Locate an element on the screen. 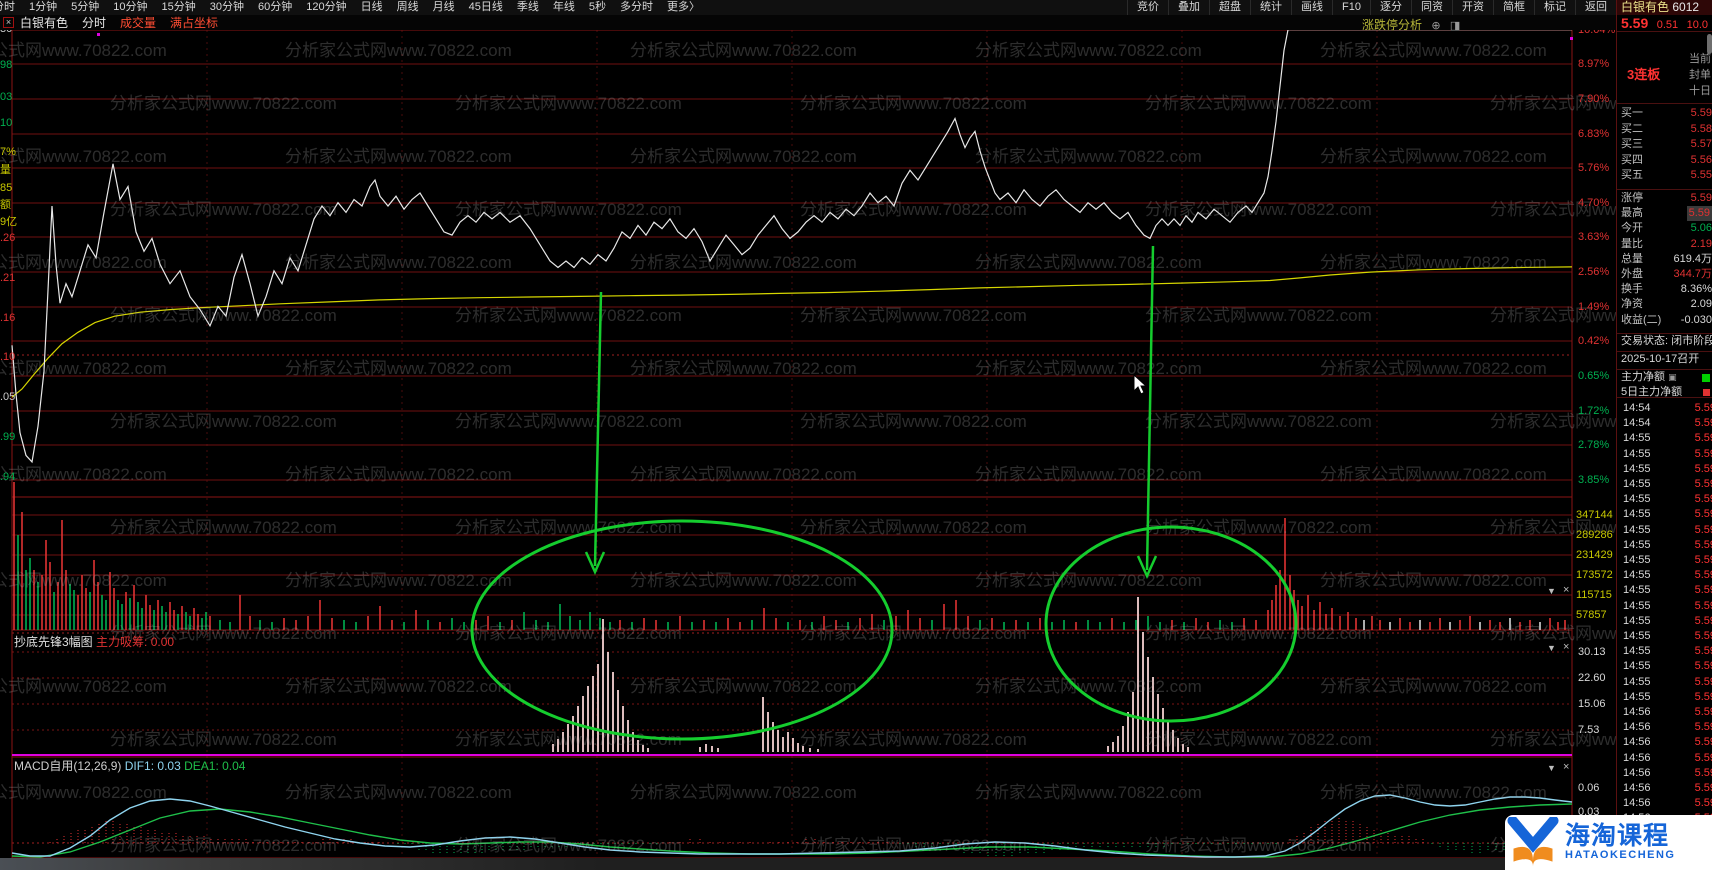 This screenshot has height=870, width=1712. menu-item-tool: 简框 is located at coordinates (1513, 7).